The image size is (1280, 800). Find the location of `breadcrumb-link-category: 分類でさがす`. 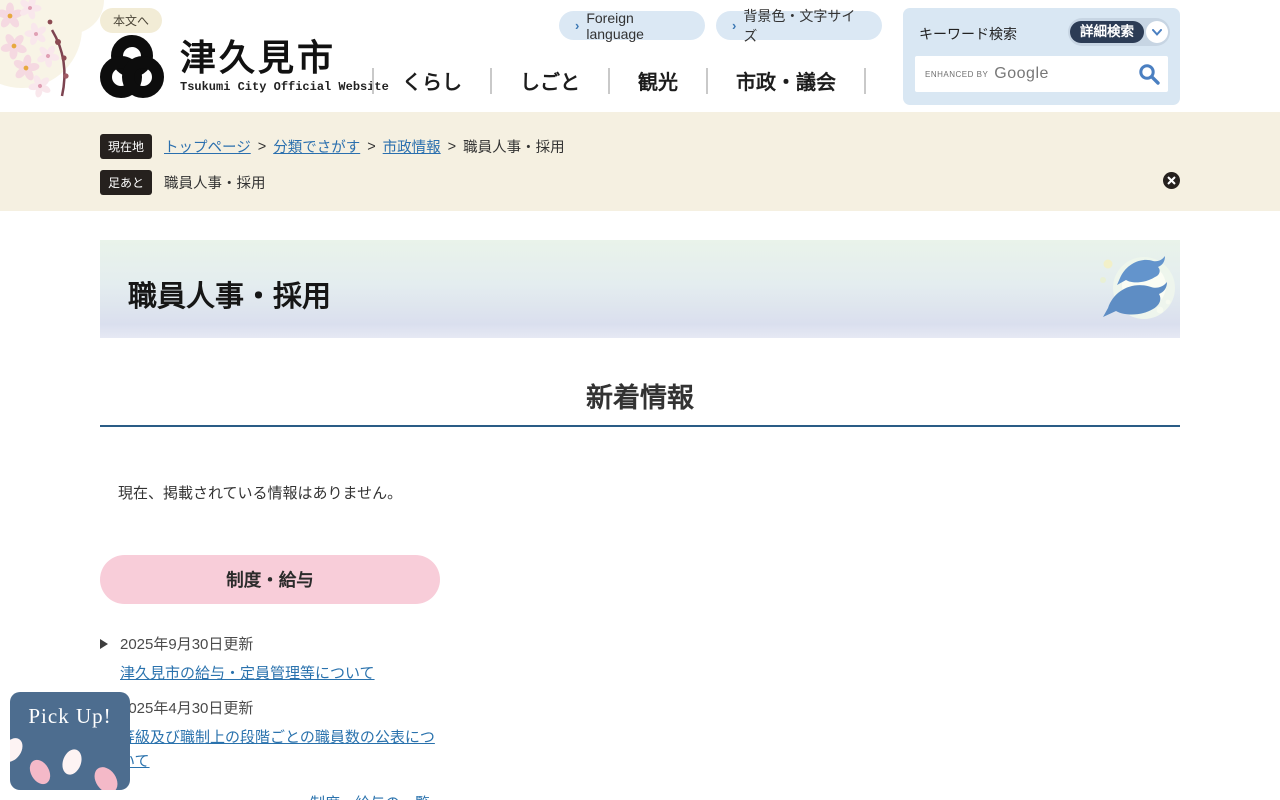

breadcrumb-link-category: 分類でさがす is located at coordinates (316, 146).